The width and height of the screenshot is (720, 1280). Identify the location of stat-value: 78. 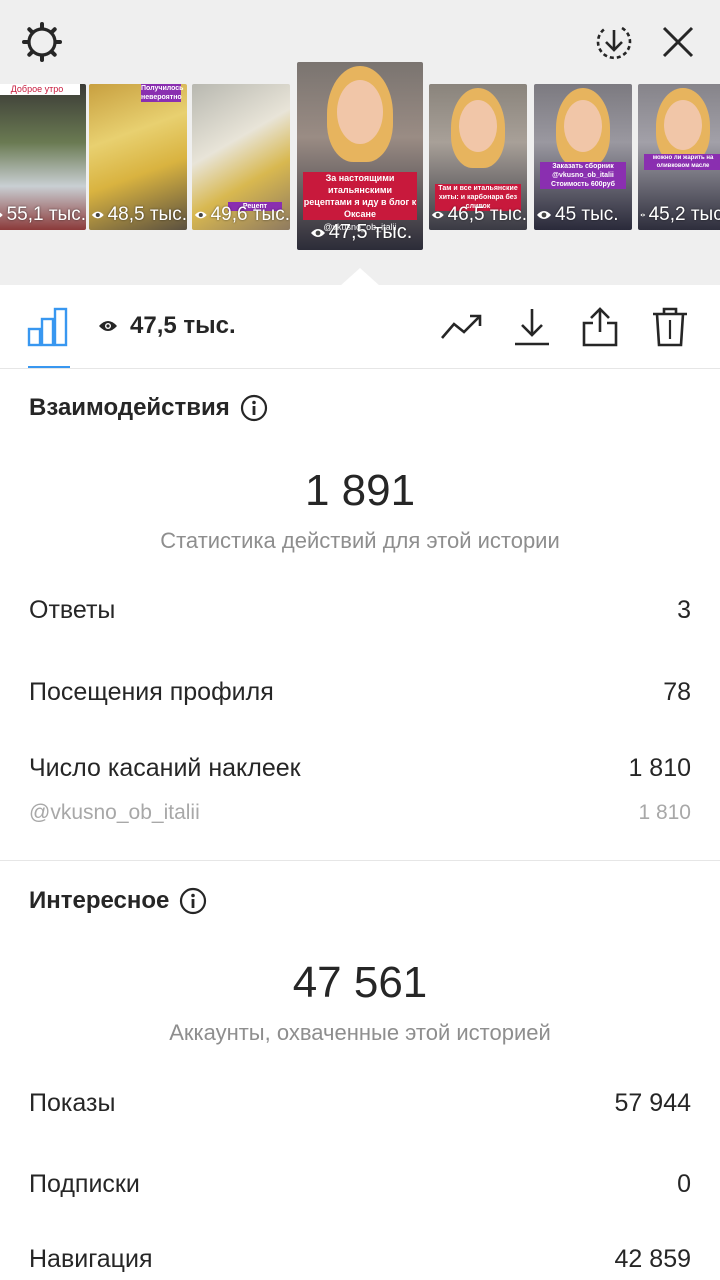
(677, 692).